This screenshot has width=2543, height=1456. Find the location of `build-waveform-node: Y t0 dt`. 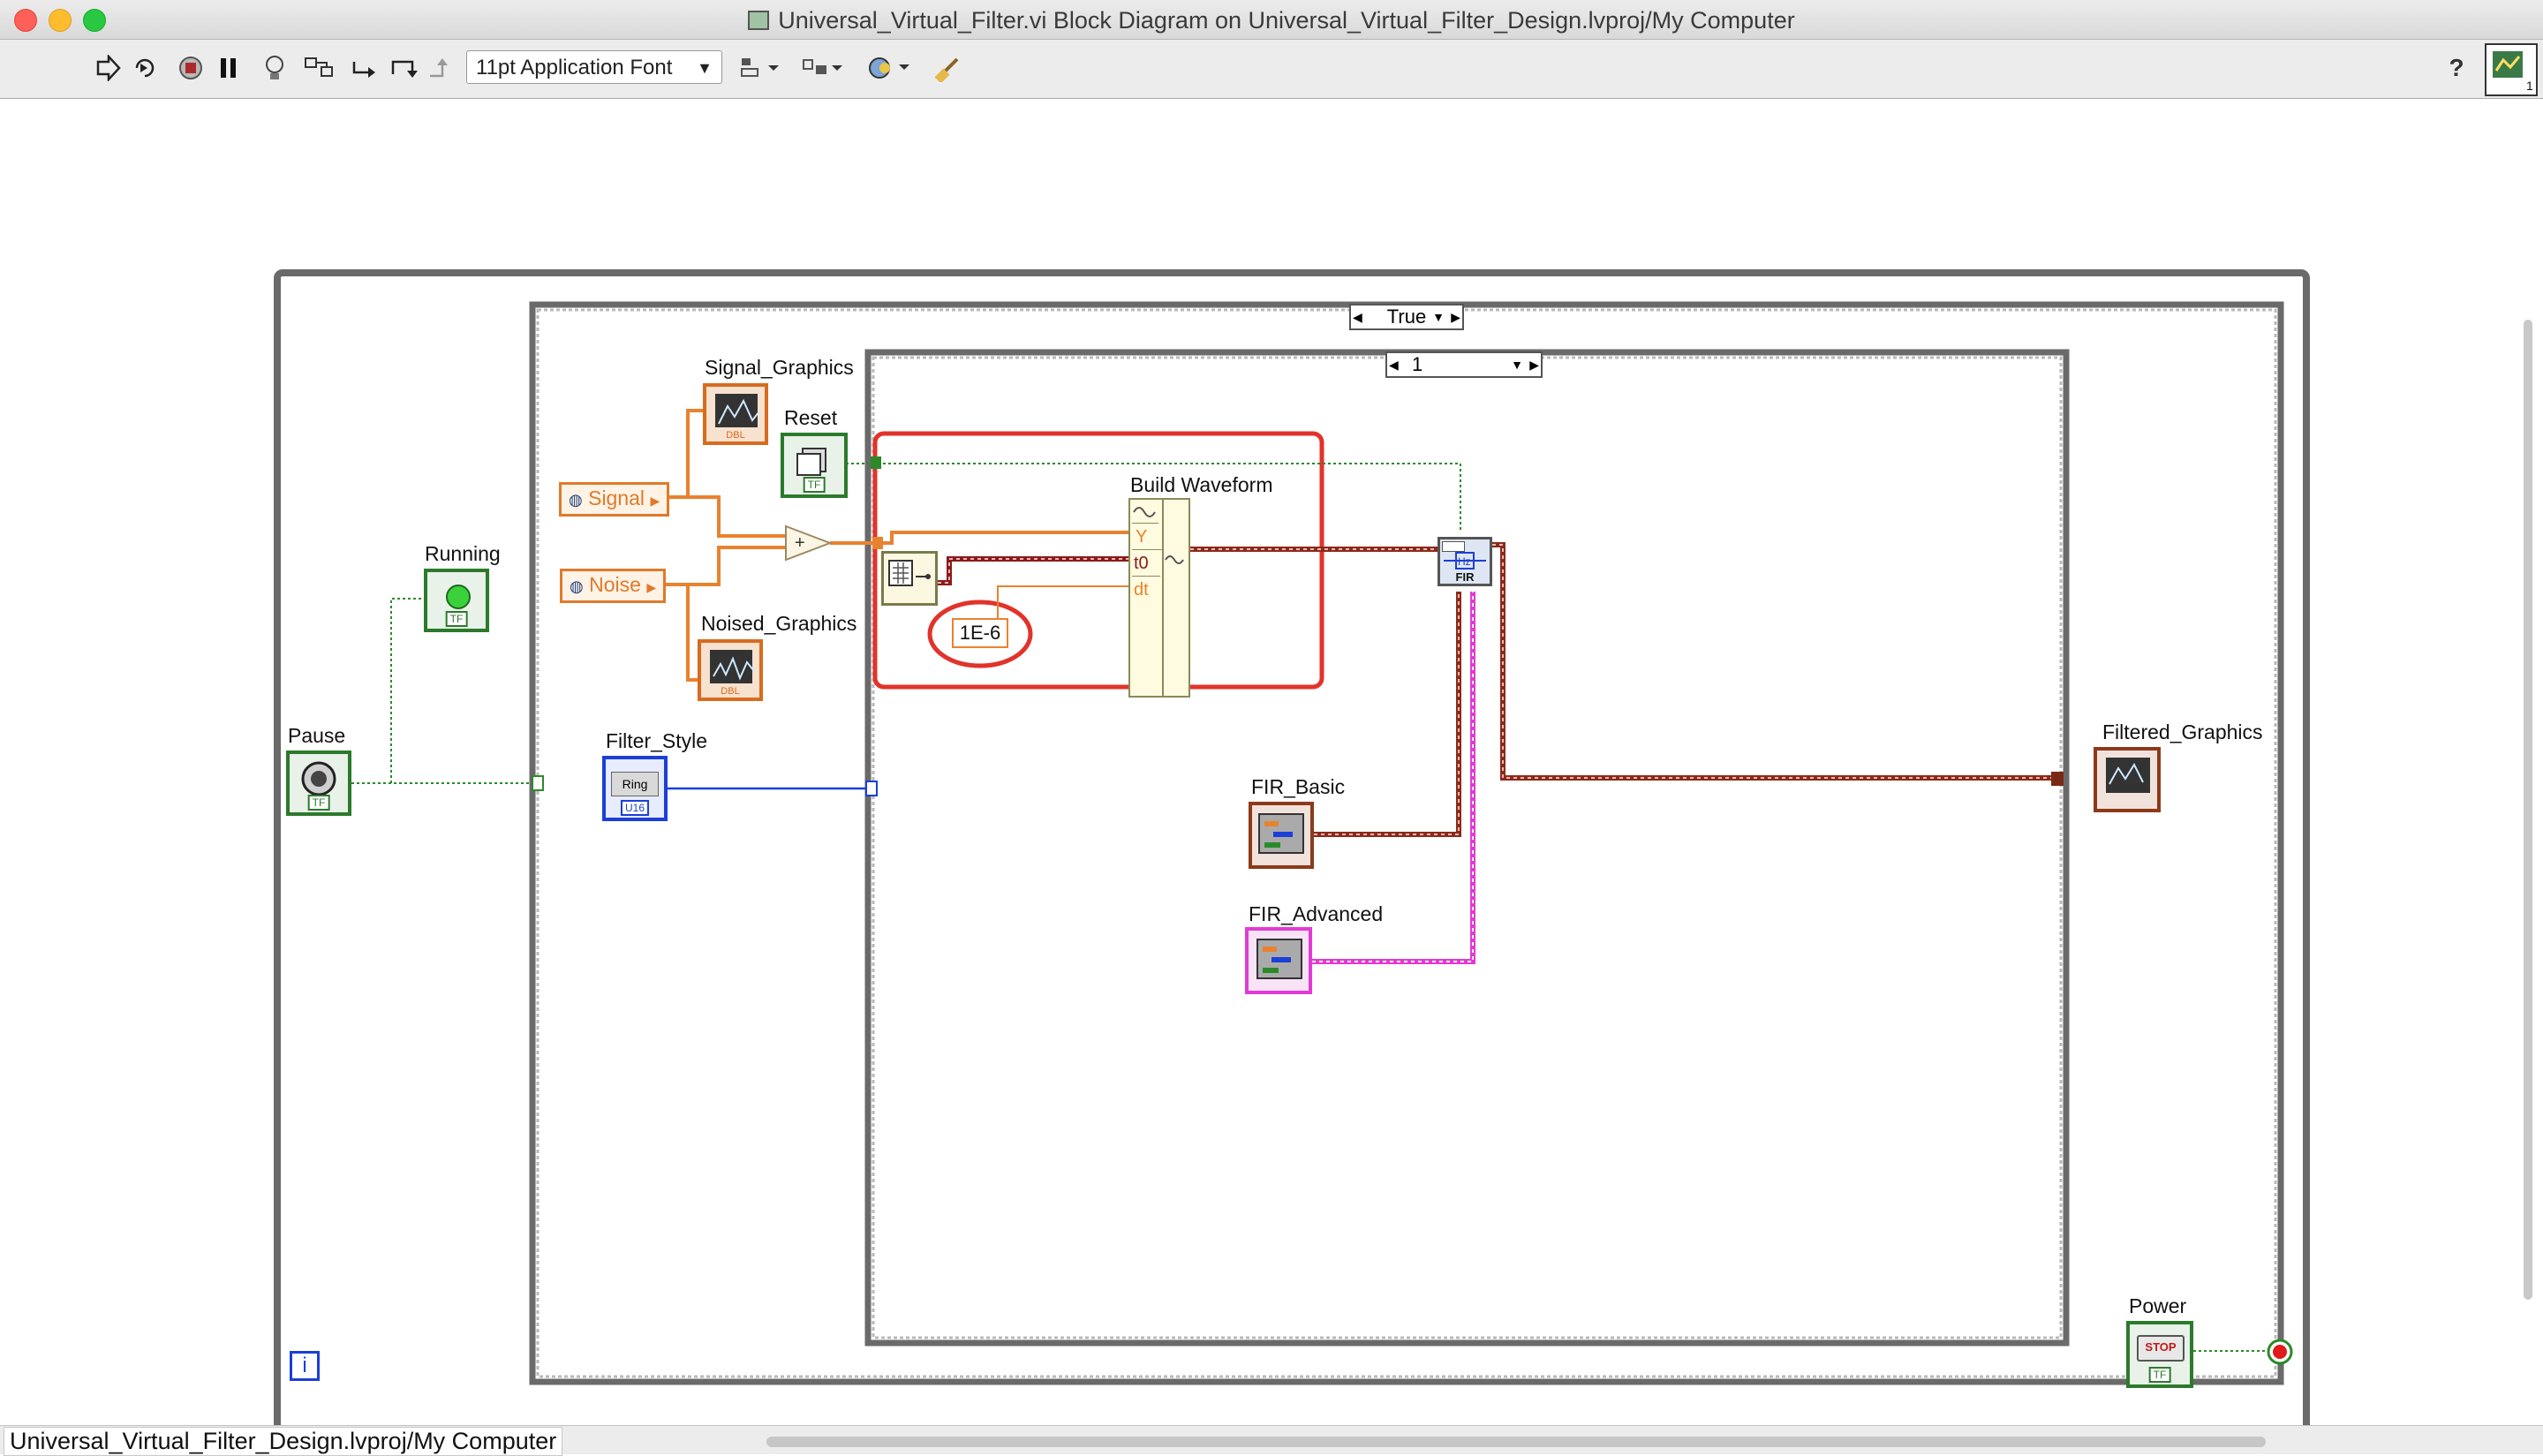

build-waveform-node: Y t0 dt is located at coordinates (1159, 598).